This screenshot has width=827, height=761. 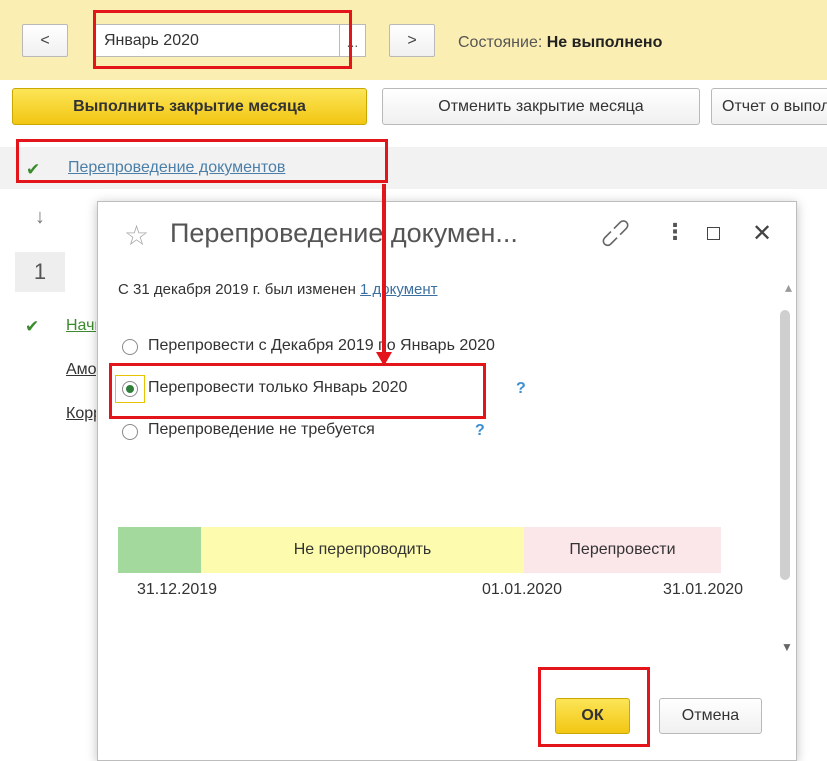 What do you see at coordinates (40, 217) in the screenshot?
I see `arrow-down-icon: ↓` at bounding box center [40, 217].